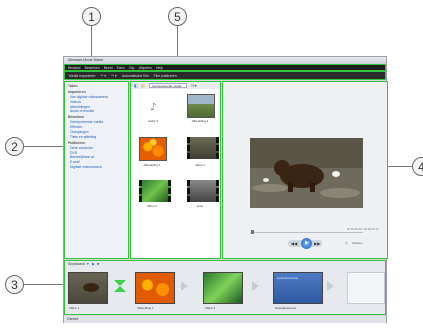  Describe the element at coordinates (99, 137) in the screenshot. I see `task-titles: Titels en aftiteling` at that location.